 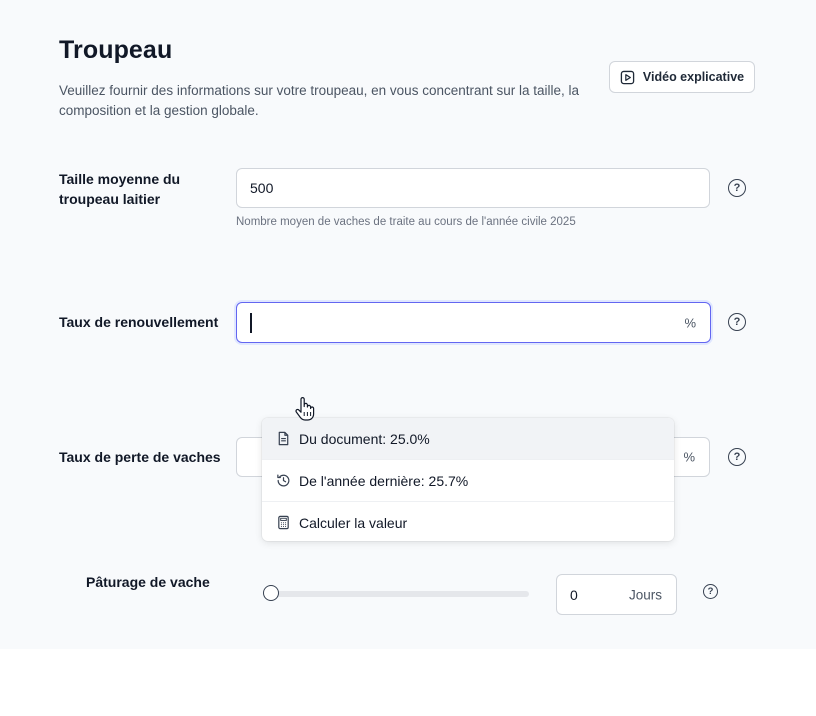 I want to click on replacement-rate-label: Taux de renouvellement, so click(x=139, y=322).